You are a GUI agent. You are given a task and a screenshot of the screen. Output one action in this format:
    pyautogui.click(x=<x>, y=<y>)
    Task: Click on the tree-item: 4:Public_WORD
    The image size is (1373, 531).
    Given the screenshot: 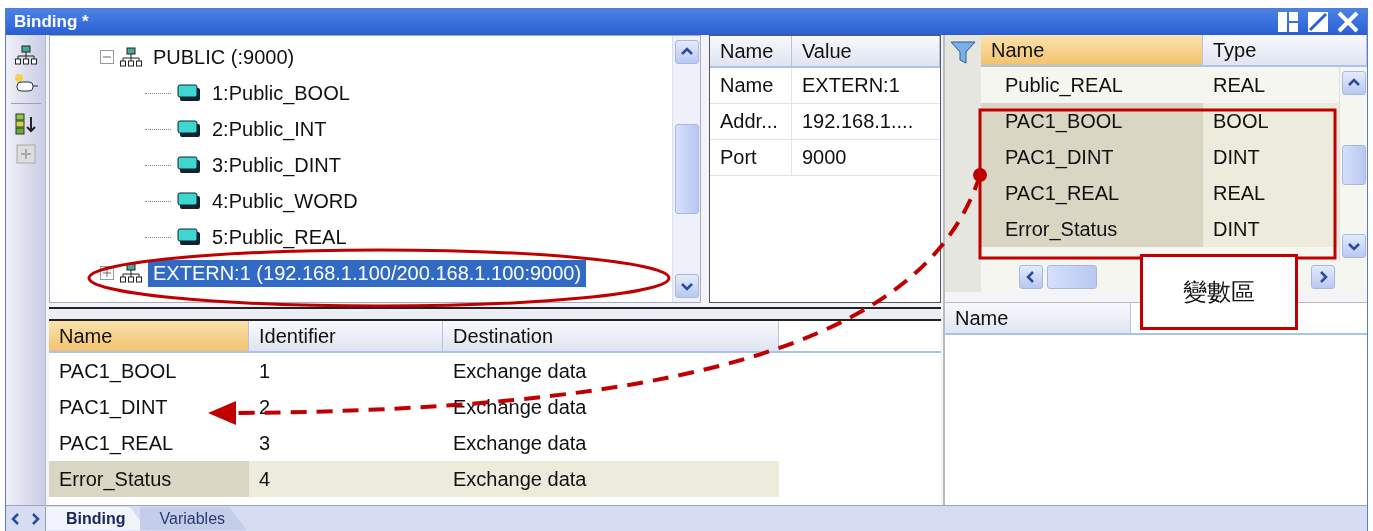 What is the action you would take?
    pyautogui.click(x=285, y=201)
    